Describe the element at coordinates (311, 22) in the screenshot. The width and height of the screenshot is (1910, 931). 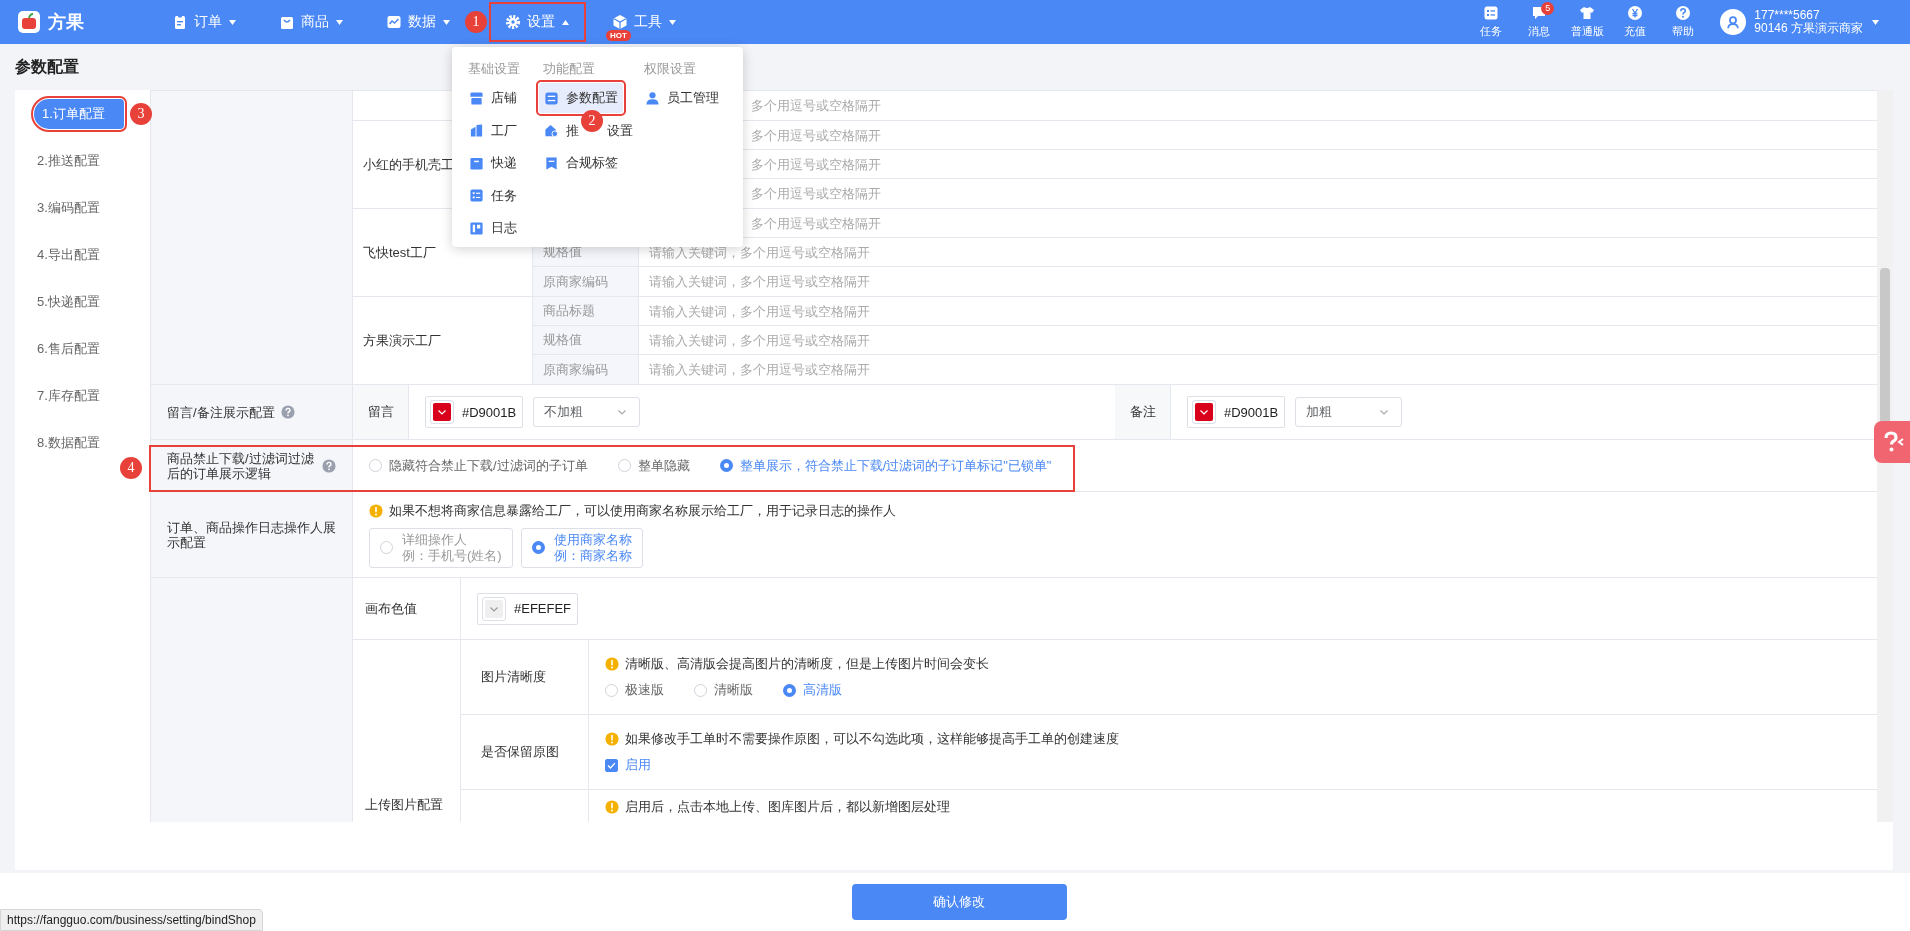
I see `nav-item: 商品` at that location.